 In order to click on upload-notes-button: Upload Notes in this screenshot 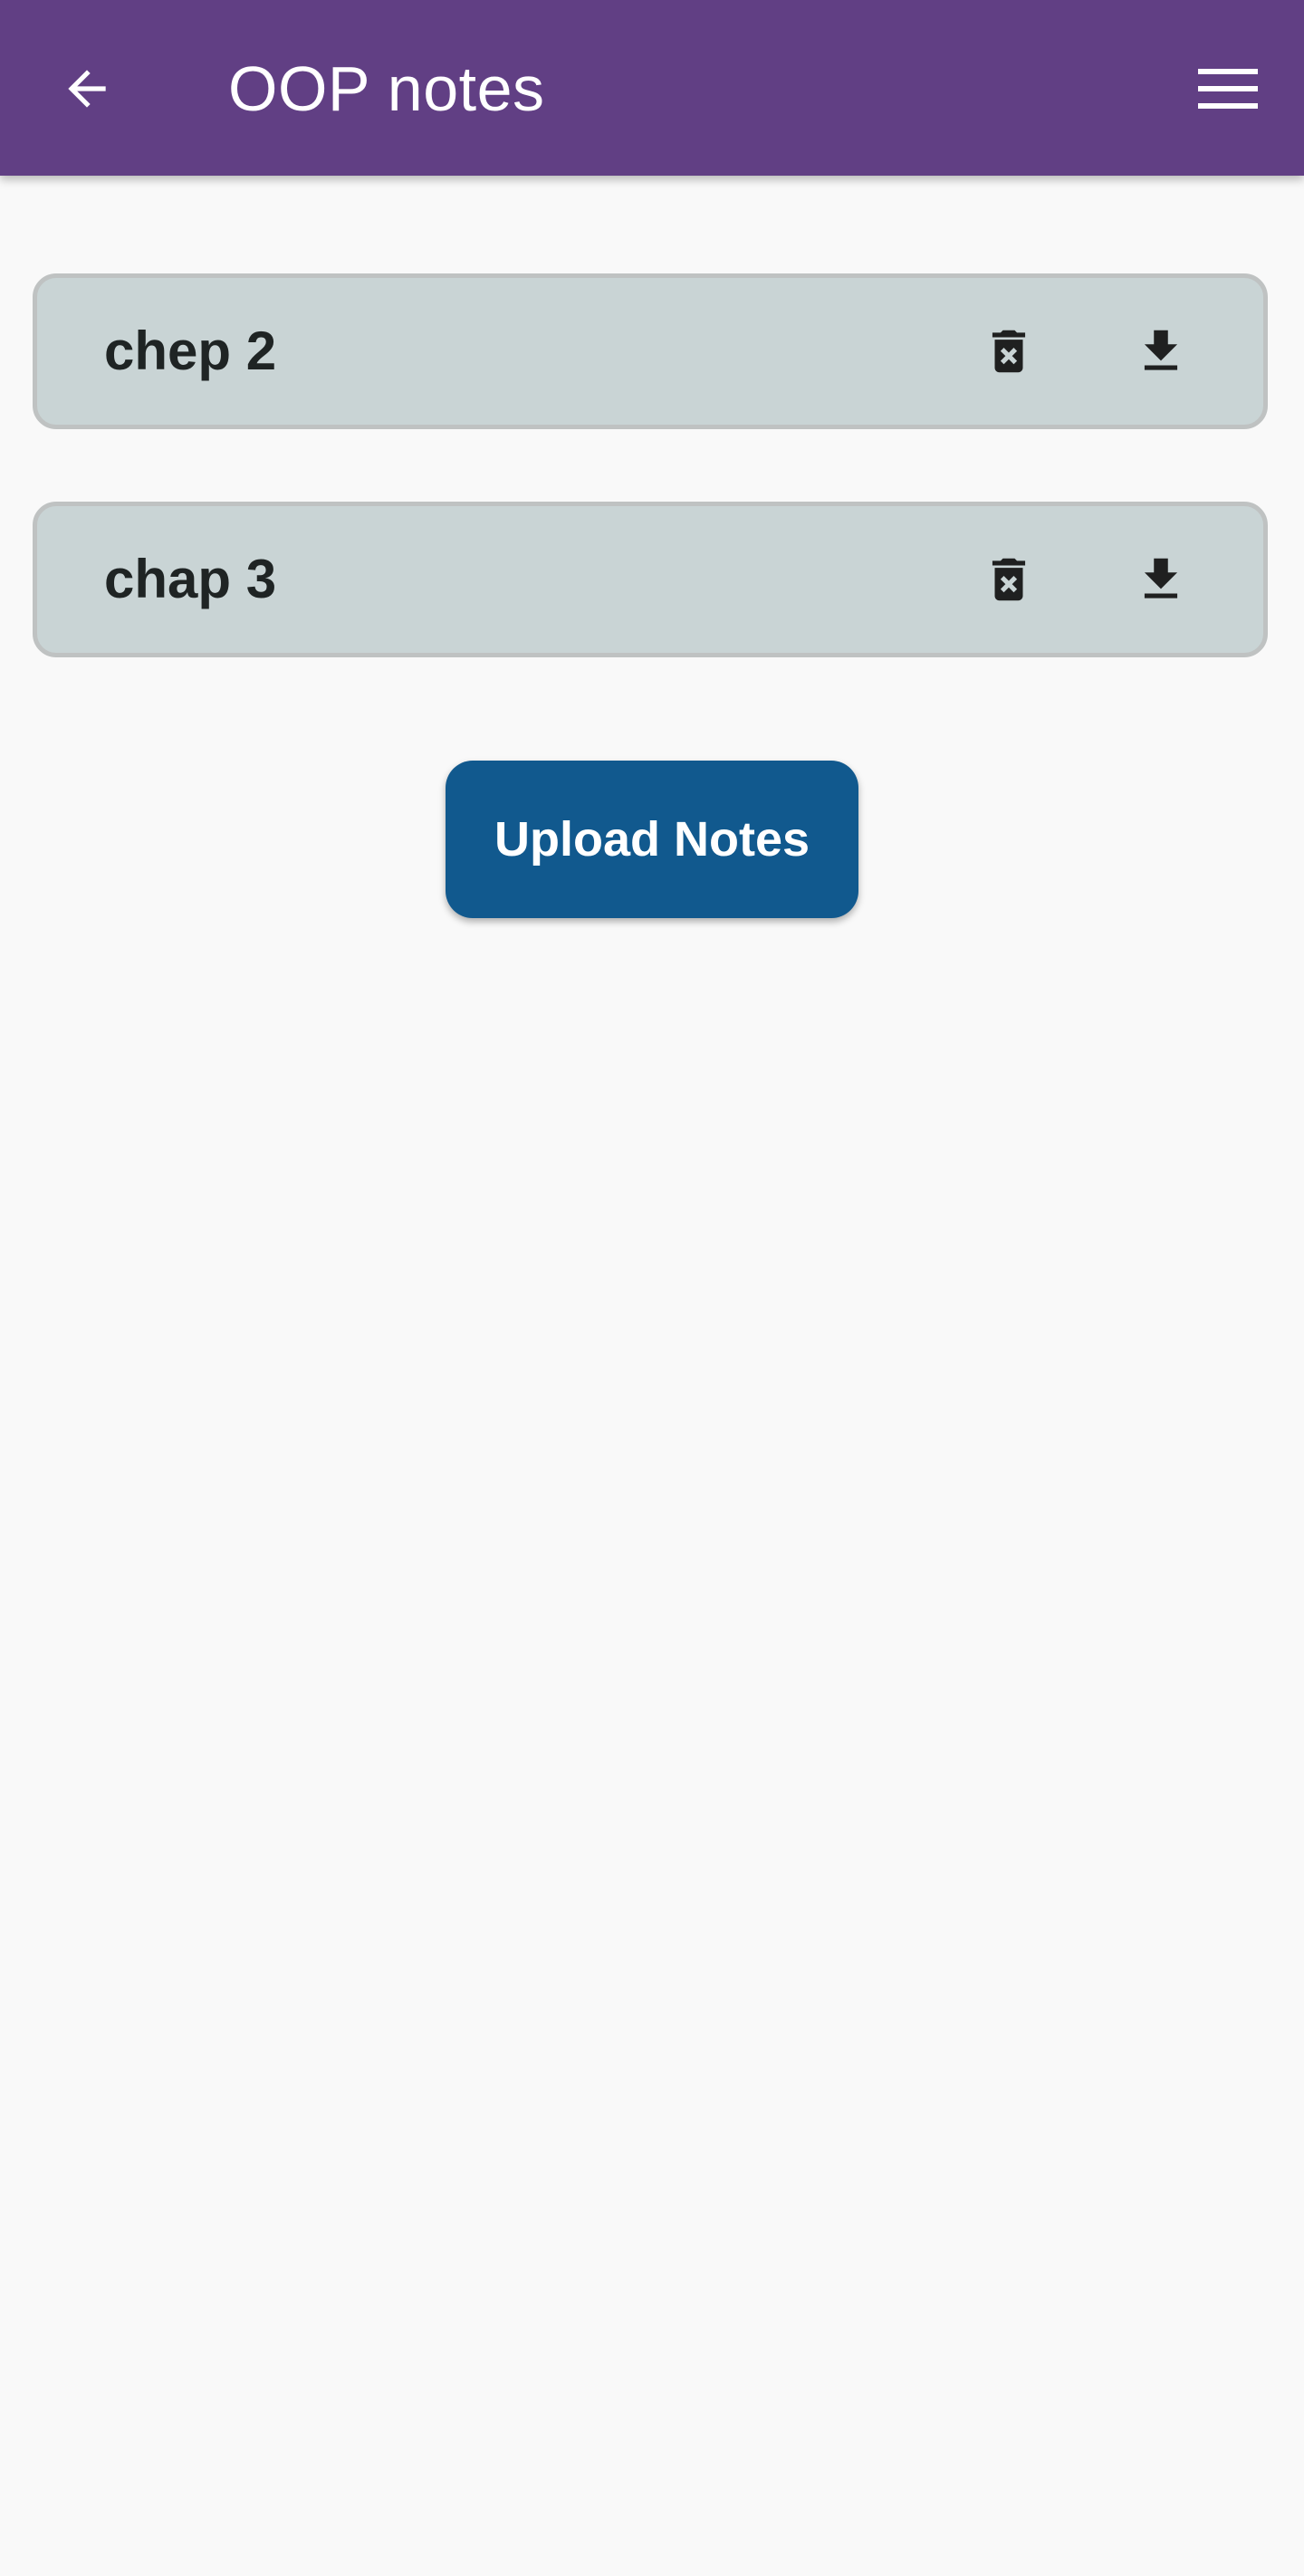, I will do `click(652, 839)`.